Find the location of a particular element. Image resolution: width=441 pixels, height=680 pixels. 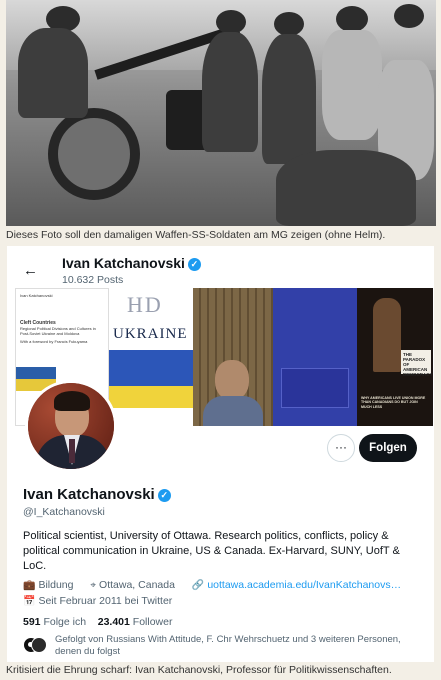

category-text: Bildung is located at coordinates (56, 585).